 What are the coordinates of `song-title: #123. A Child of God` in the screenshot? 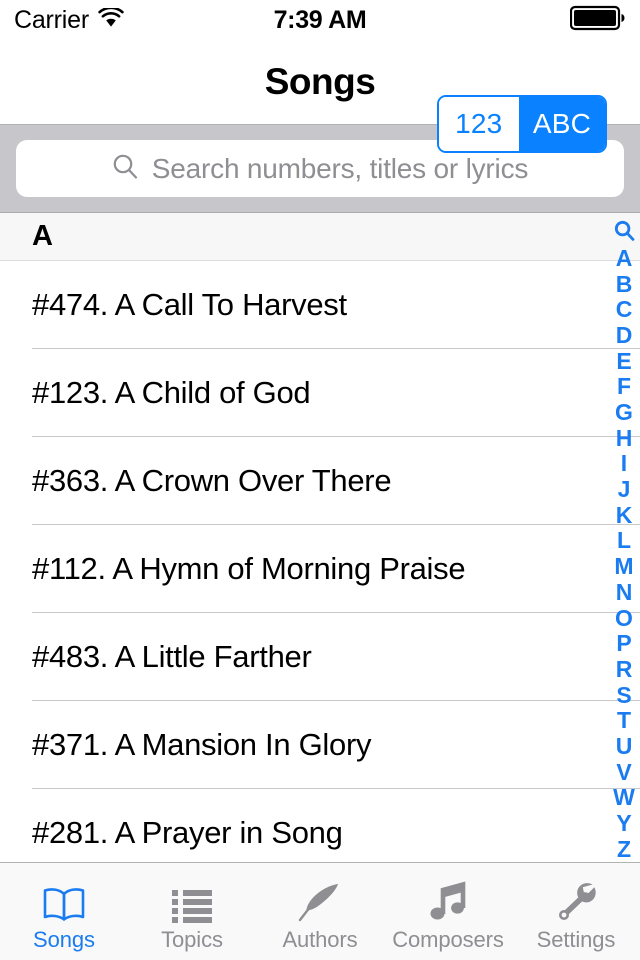 It's located at (171, 392).